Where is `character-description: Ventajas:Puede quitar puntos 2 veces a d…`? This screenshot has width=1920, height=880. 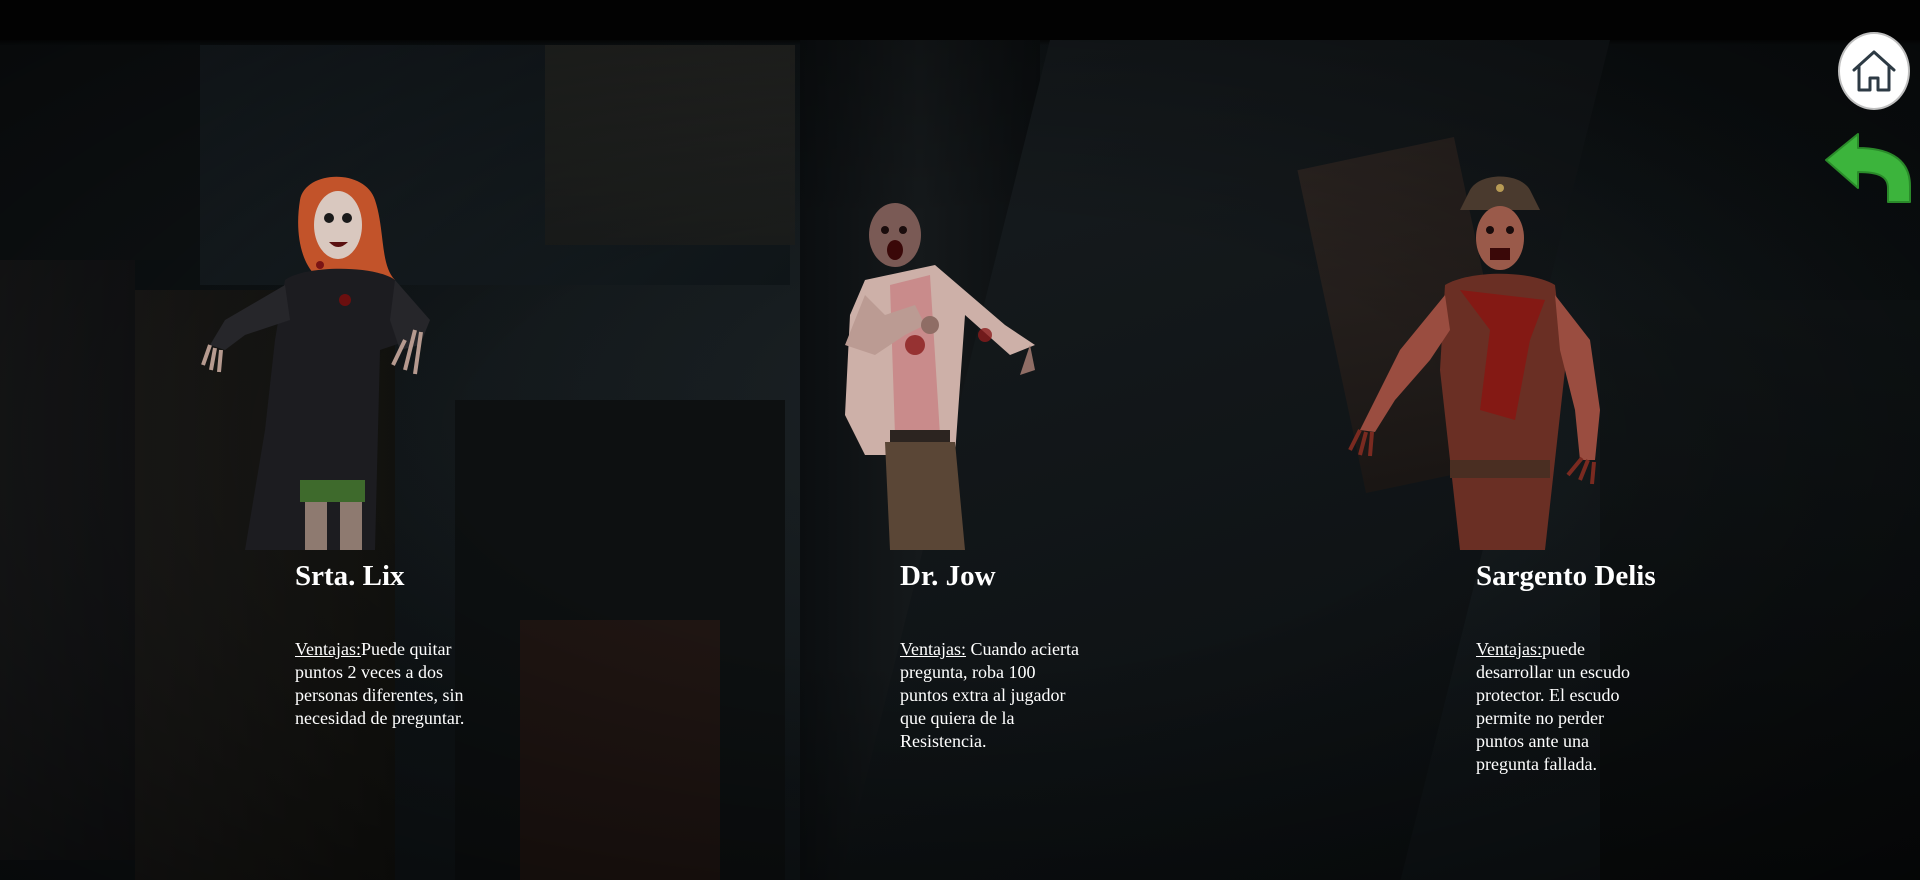 character-description: Ventajas:Puede quitar puntos 2 veces a d… is located at coordinates (395, 684).